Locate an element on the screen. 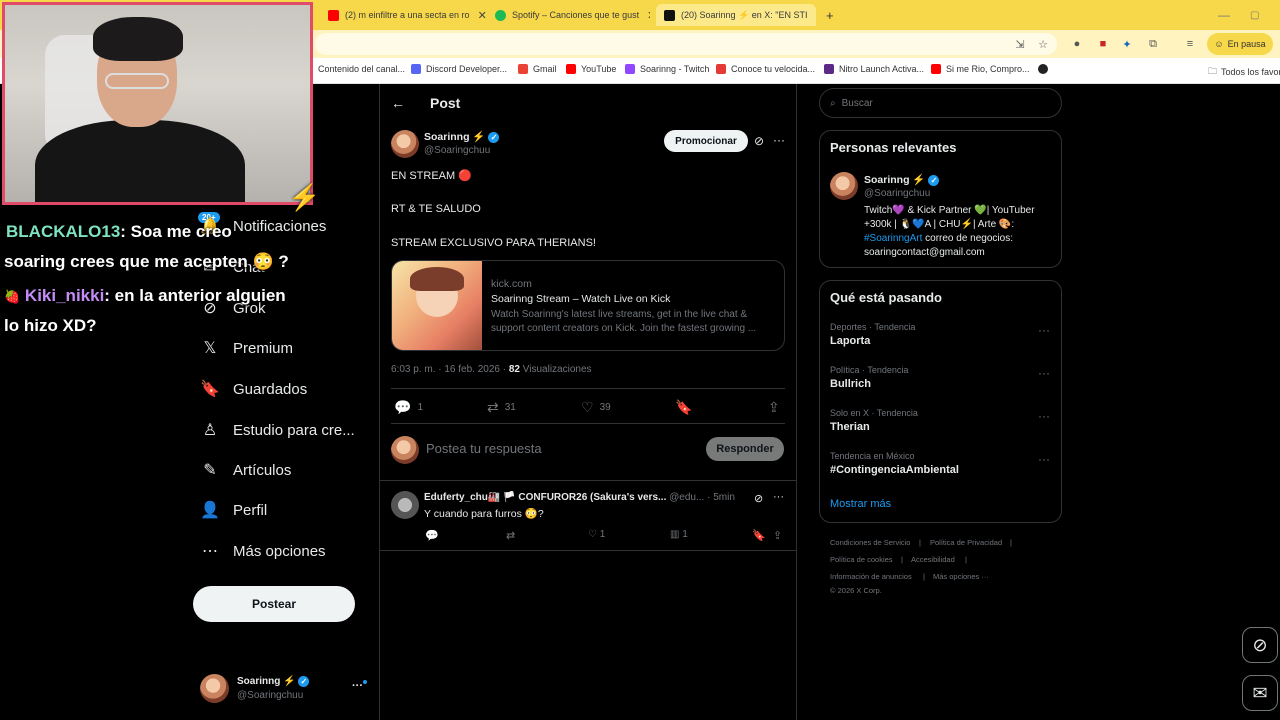 This screenshot has height=720, width=1280. chat-message-continued: lo hizo XD? is located at coordinates (50, 325).